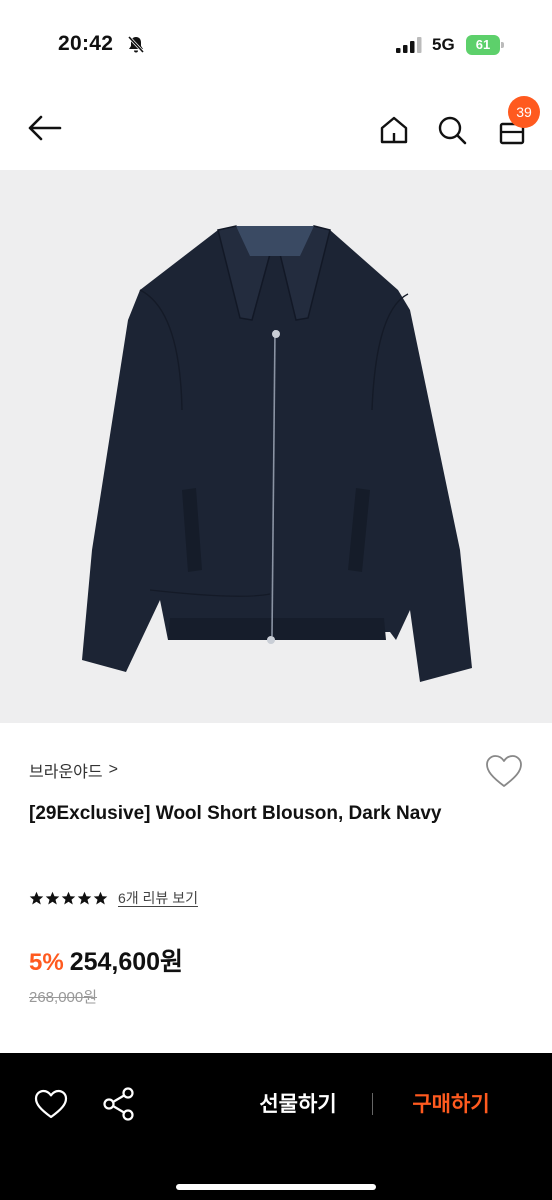 The width and height of the screenshot is (552, 1200). What do you see at coordinates (66, 772) in the screenshot?
I see `brand-name: 브라운야드` at bounding box center [66, 772].